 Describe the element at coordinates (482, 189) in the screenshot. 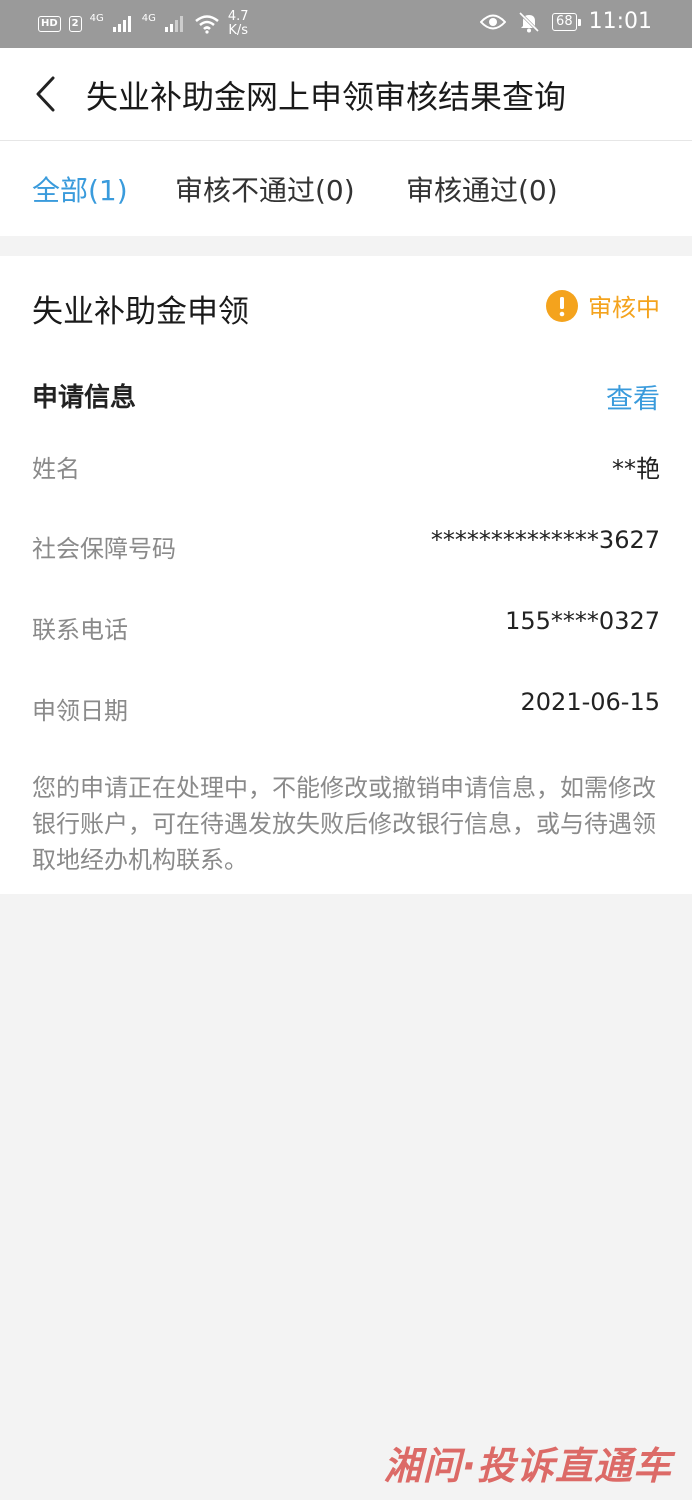

I see `tab-approved: 审核通过(0)` at that location.